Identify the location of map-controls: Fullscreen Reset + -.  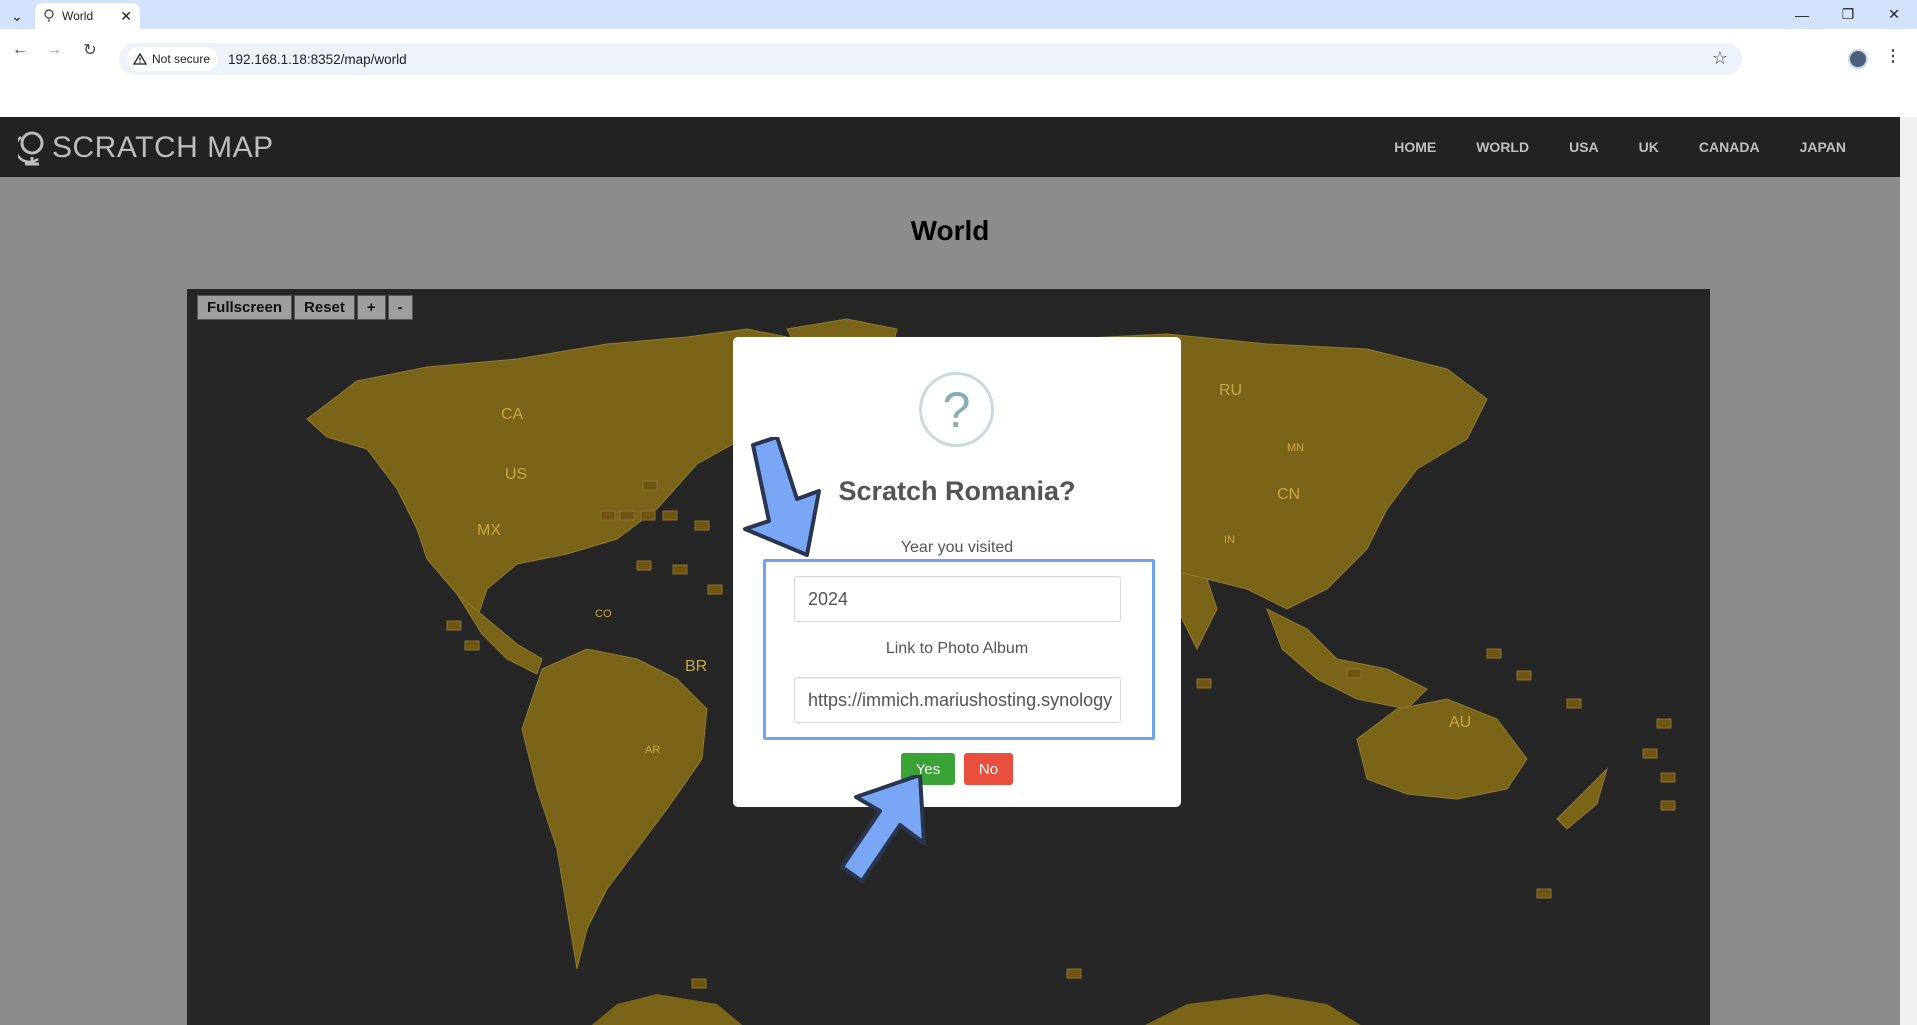
(305, 307).